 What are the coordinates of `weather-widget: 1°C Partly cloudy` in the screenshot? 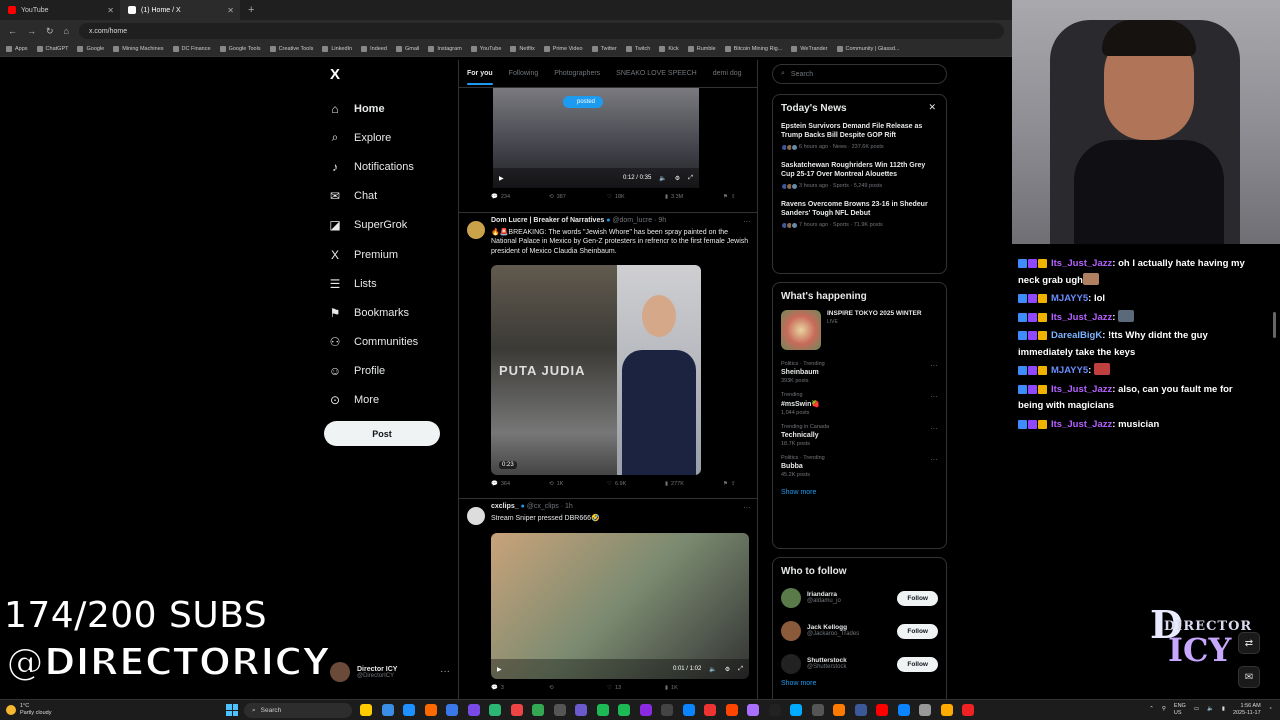 It's located at (29, 709).